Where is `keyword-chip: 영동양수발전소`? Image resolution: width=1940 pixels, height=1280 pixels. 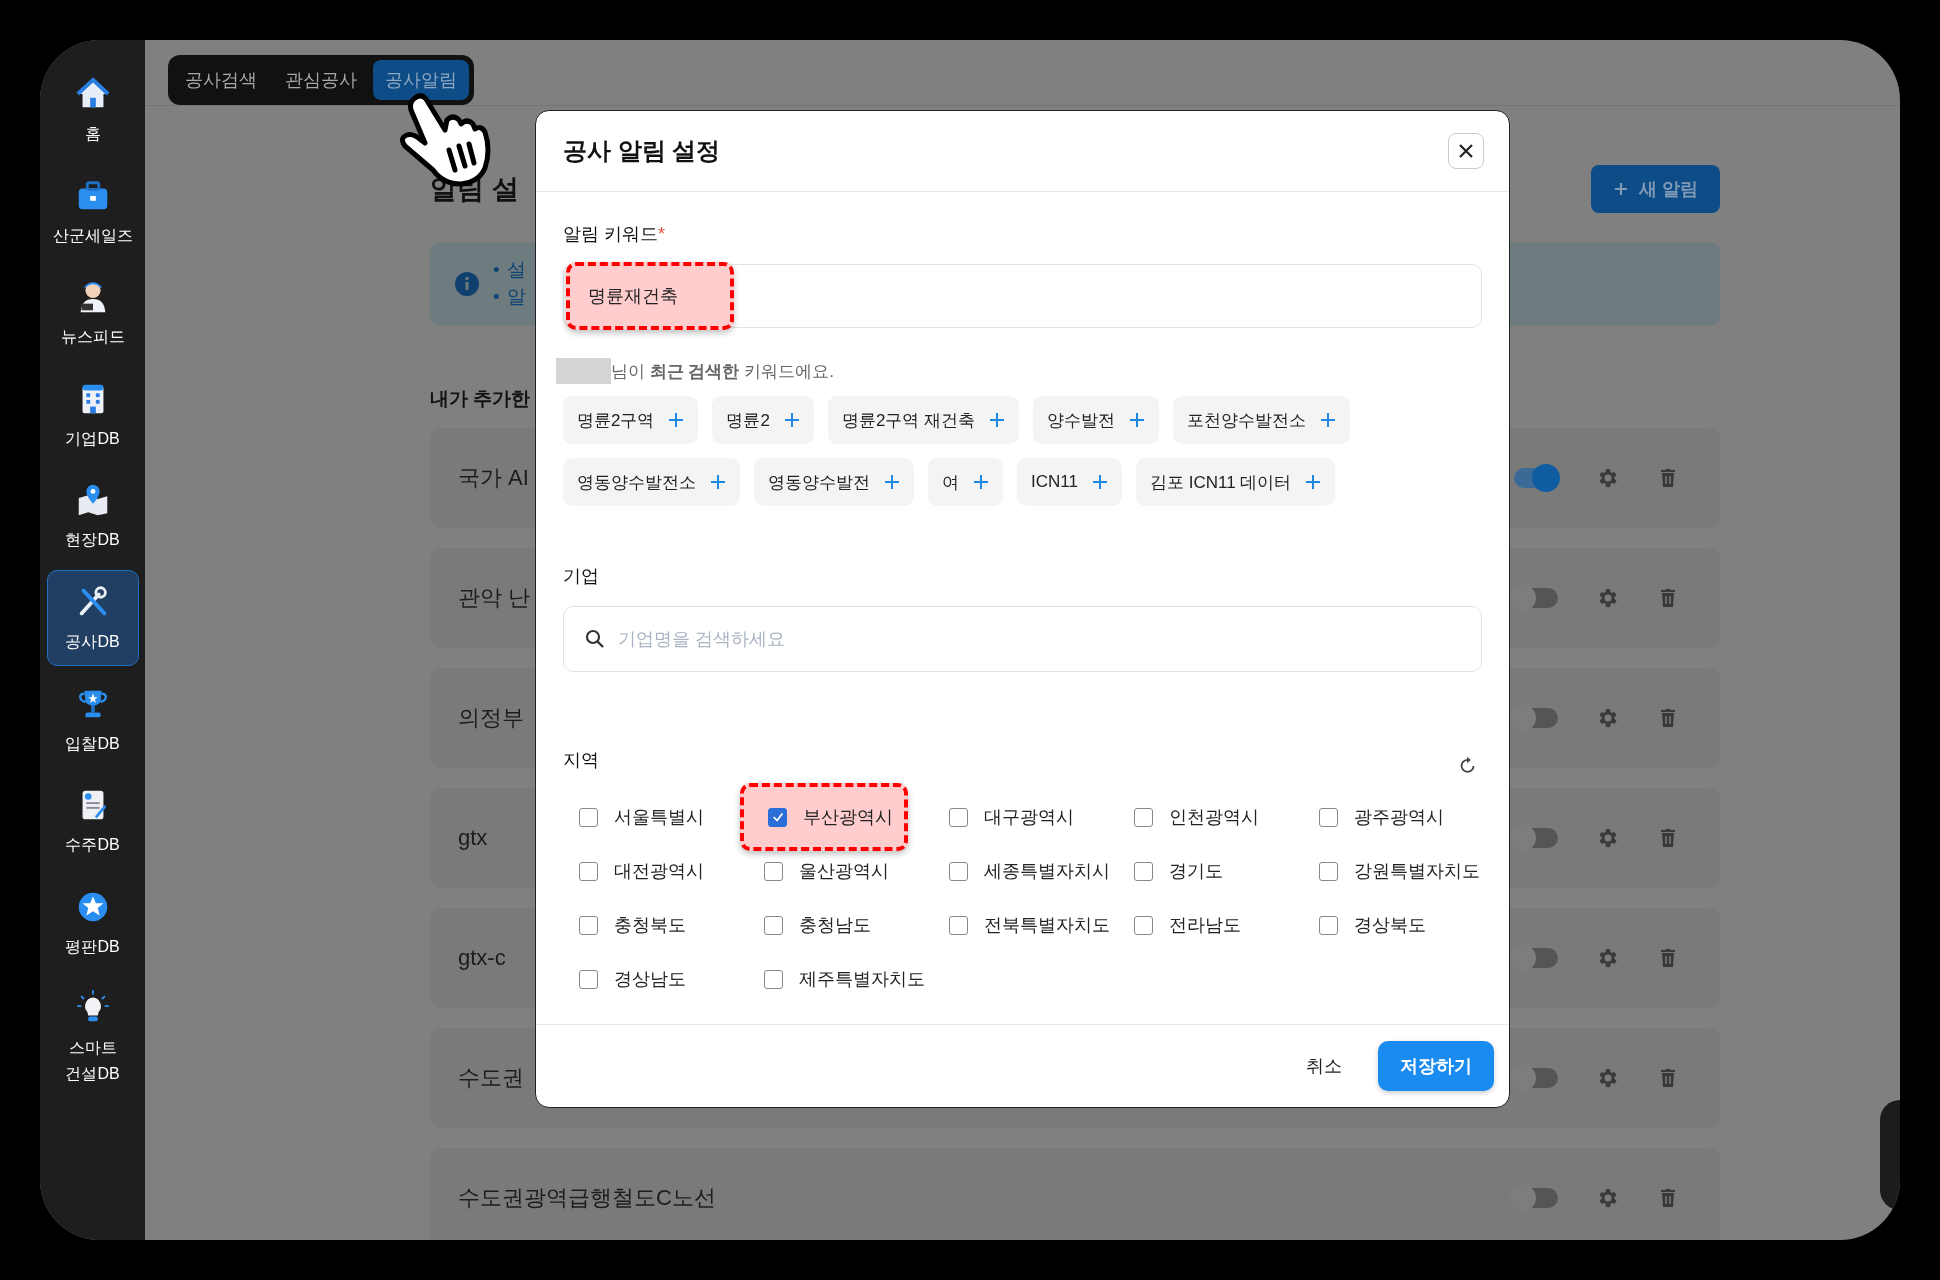
keyword-chip: 영동양수발전소 is located at coordinates (651, 482).